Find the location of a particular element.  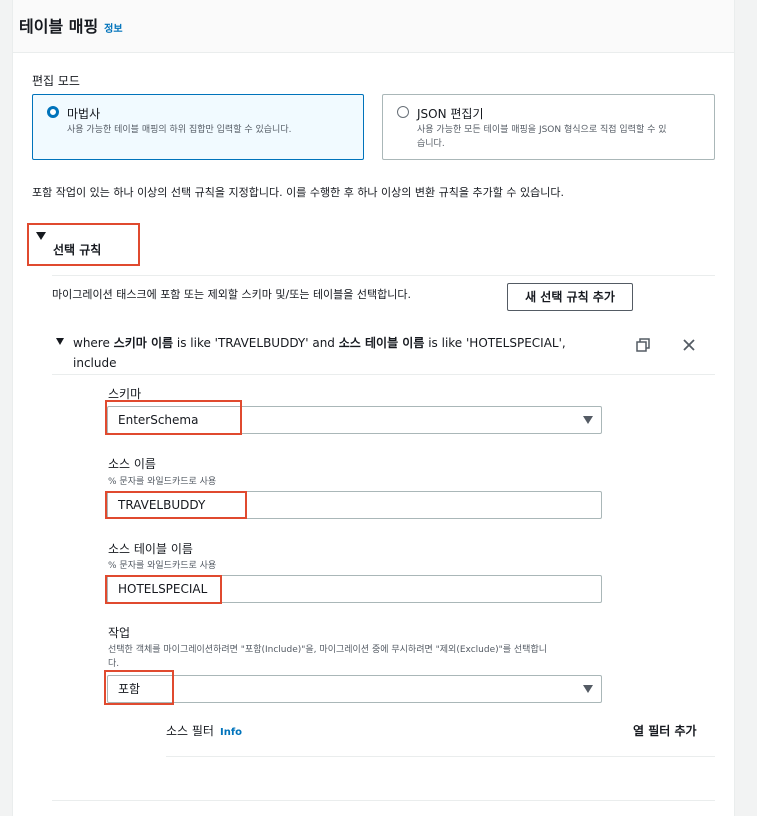

wizard-option-card: 마법사 사용 가능한 테이블 매핑의 하위 집합만 입력할 수 있습니다. is located at coordinates (198, 127).